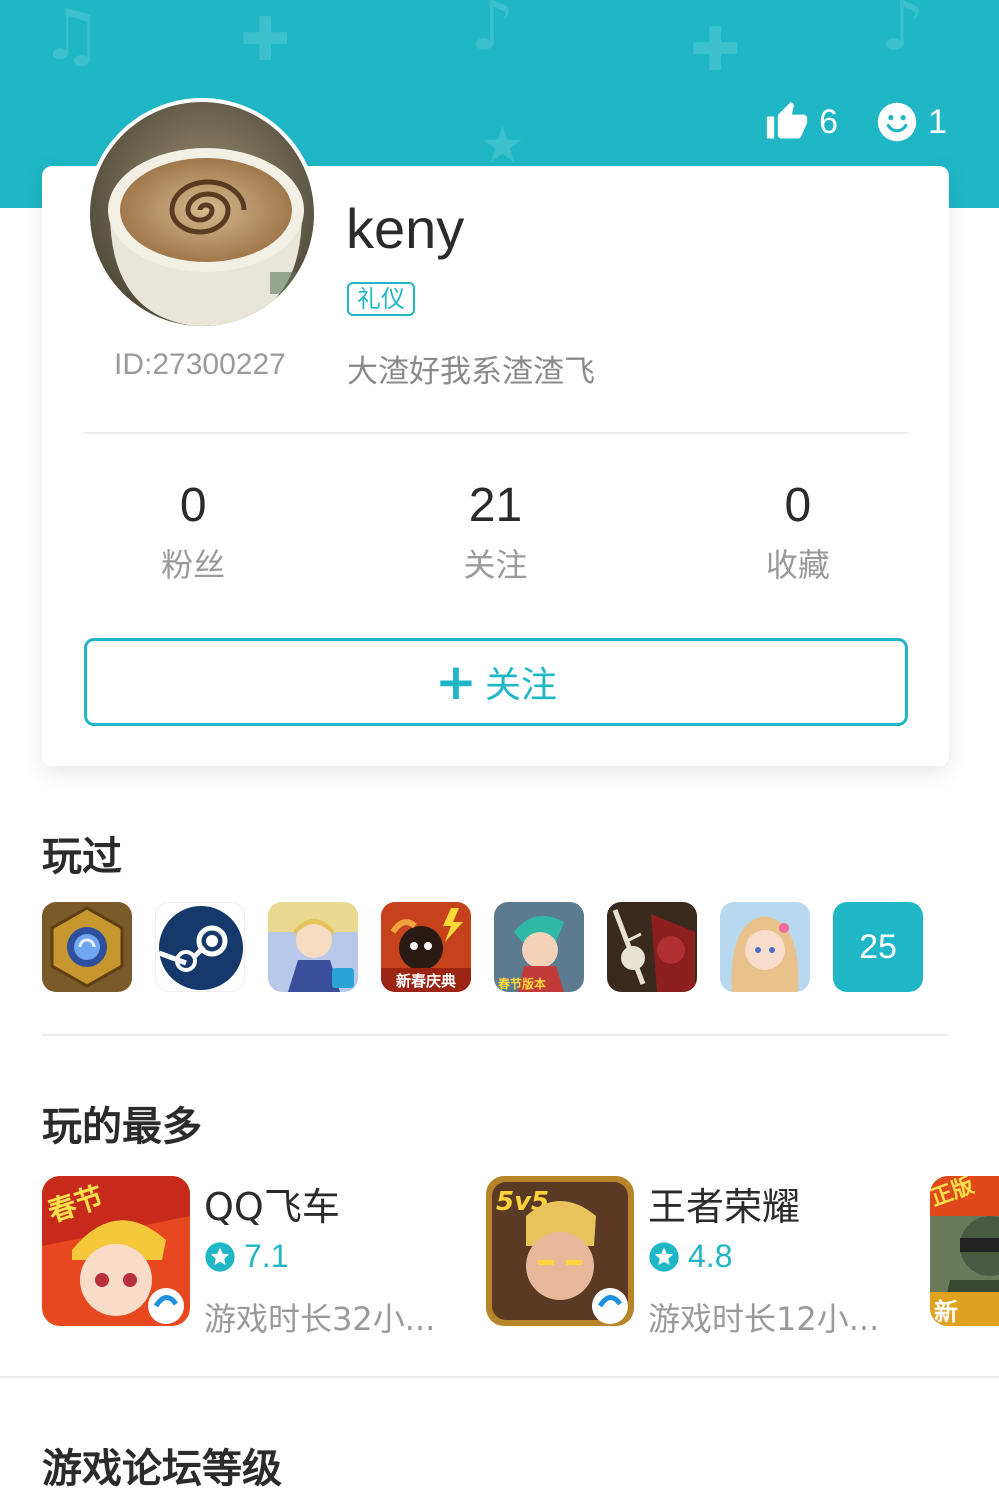 Image resolution: width=999 pixels, height=1497 pixels. I want to click on user-signature: 大渣好我系渣渣飞, so click(471, 372).